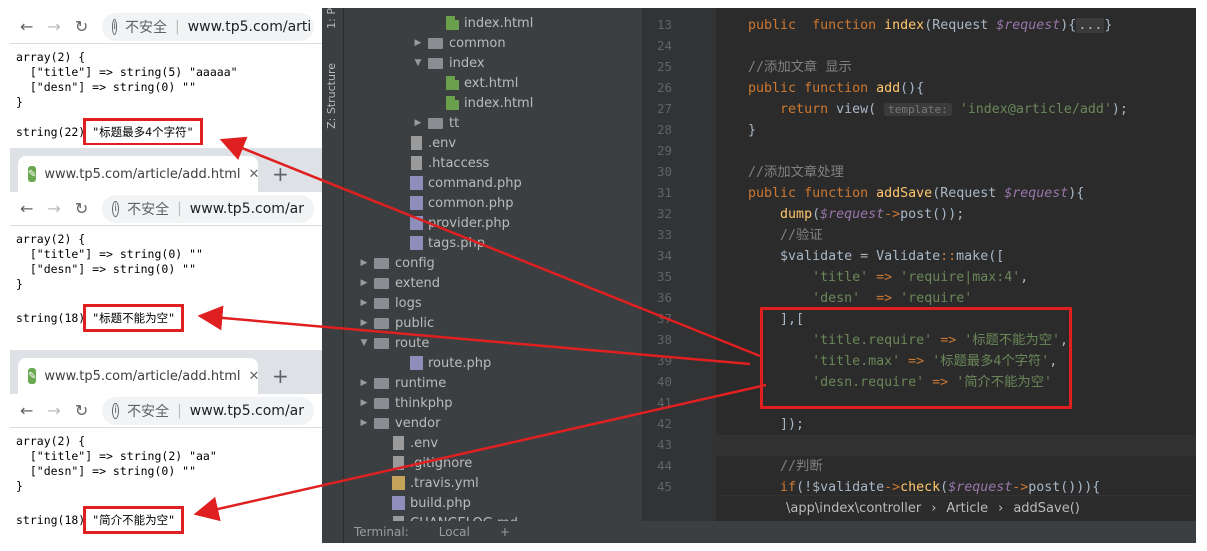 The width and height of the screenshot is (1207, 551). I want to click on tree-item: .htaccess, so click(493, 163).